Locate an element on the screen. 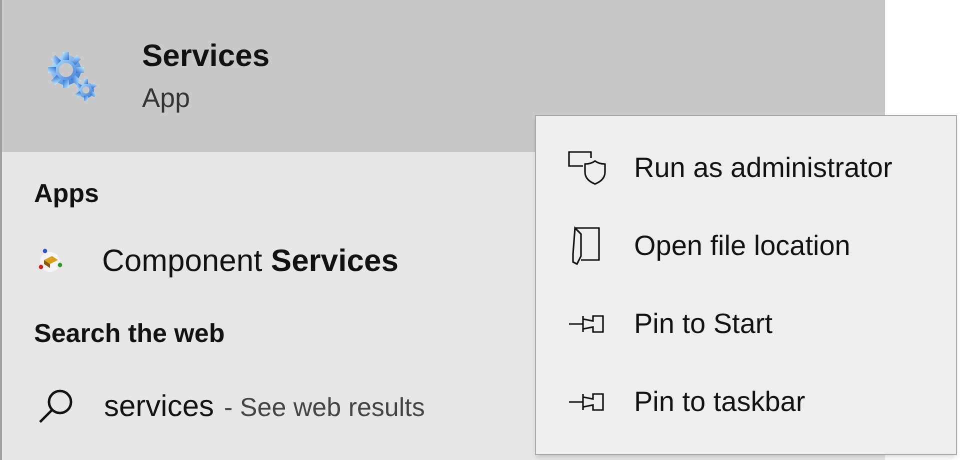  section-heading: Search the web is located at coordinates (129, 333).